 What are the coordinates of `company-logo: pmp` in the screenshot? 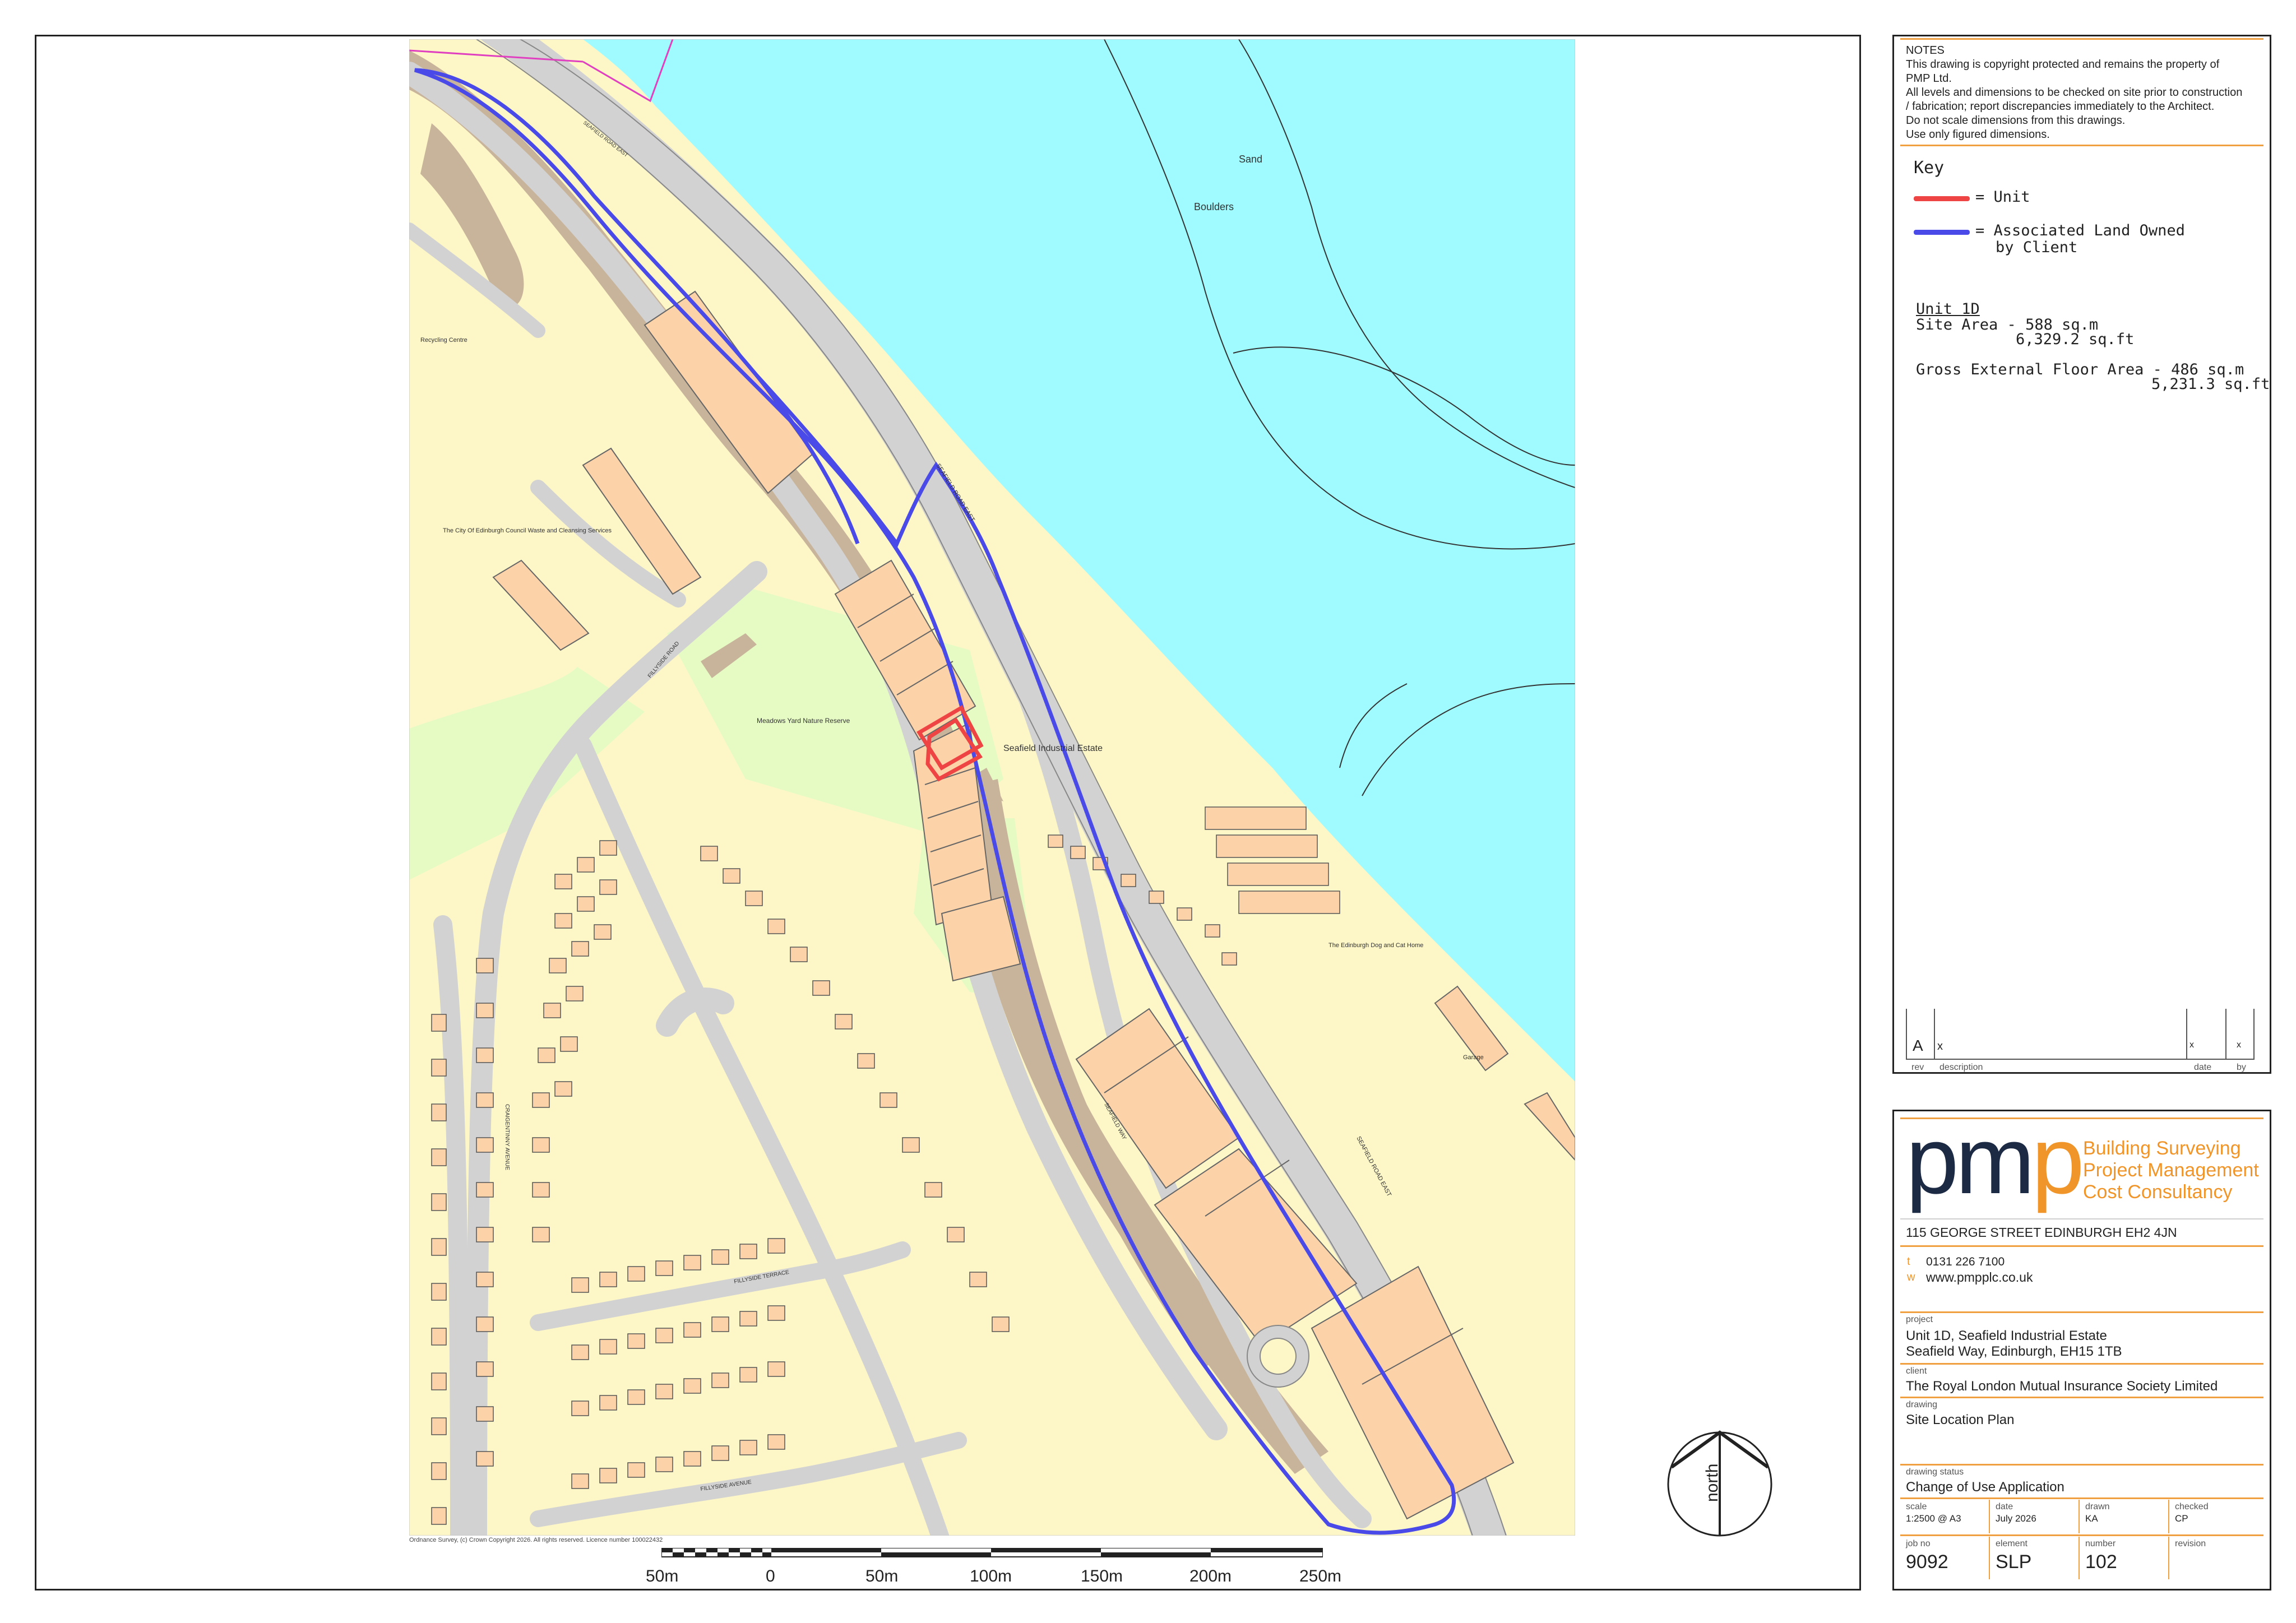 It's located at (1995, 1160).